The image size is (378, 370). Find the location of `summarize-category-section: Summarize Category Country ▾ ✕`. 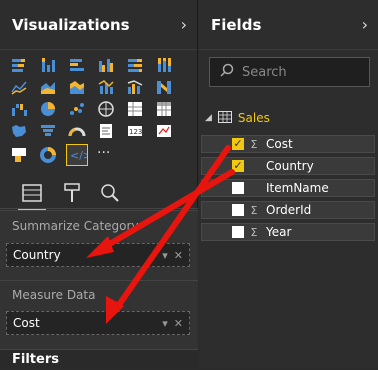

summarize-category-section: Summarize Category Country ▾ ✕ is located at coordinates (99, 245).